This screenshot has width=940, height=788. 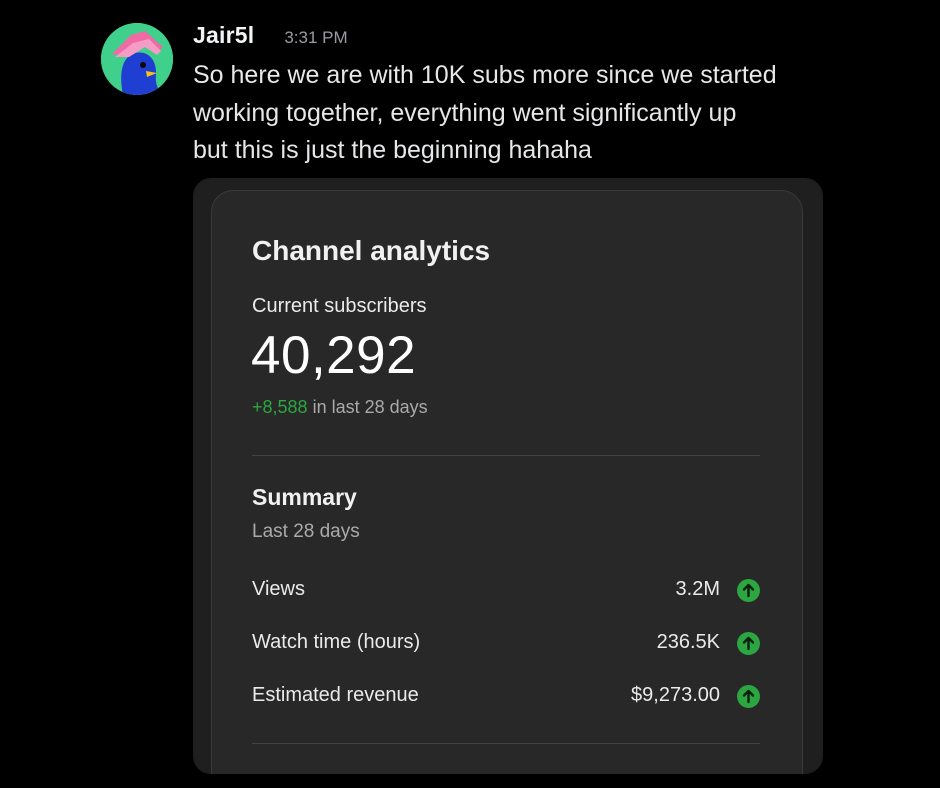 I want to click on subscribers-change: +8,588 in last 28 days, so click(x=340, y=407).